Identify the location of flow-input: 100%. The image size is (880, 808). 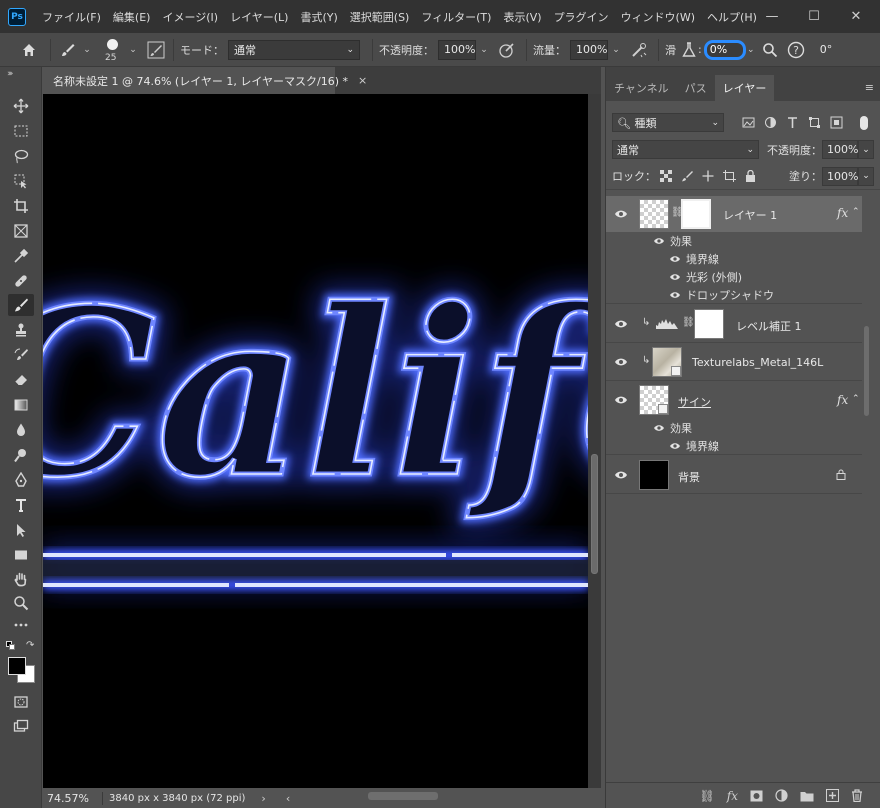
(589, 49).